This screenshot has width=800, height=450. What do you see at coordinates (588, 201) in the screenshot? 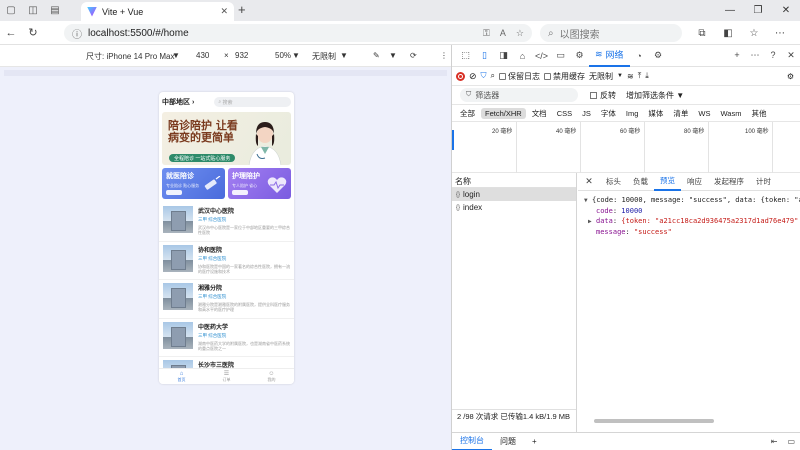
I see `expand-down-icon: ▼` at bounding box center [588, 201].